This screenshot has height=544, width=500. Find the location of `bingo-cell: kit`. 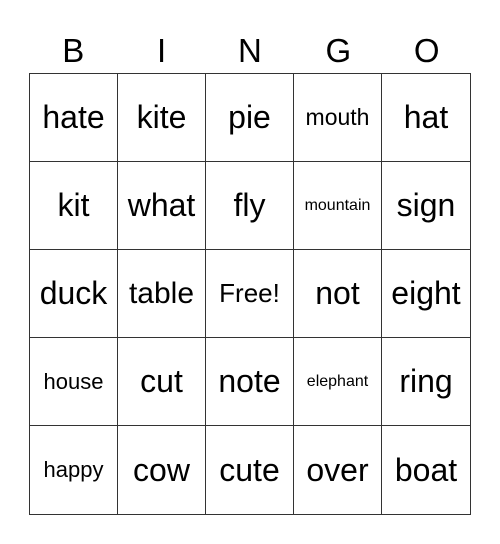

bingo-cell: kit is located at coordinates (74, 206).